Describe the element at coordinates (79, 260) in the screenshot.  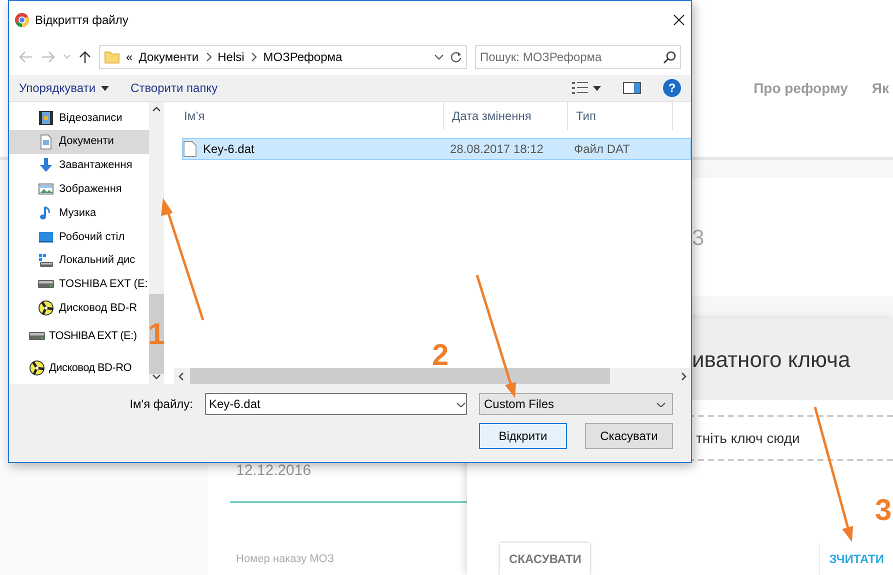
I see `nav-item: Локальний дис` at that location.